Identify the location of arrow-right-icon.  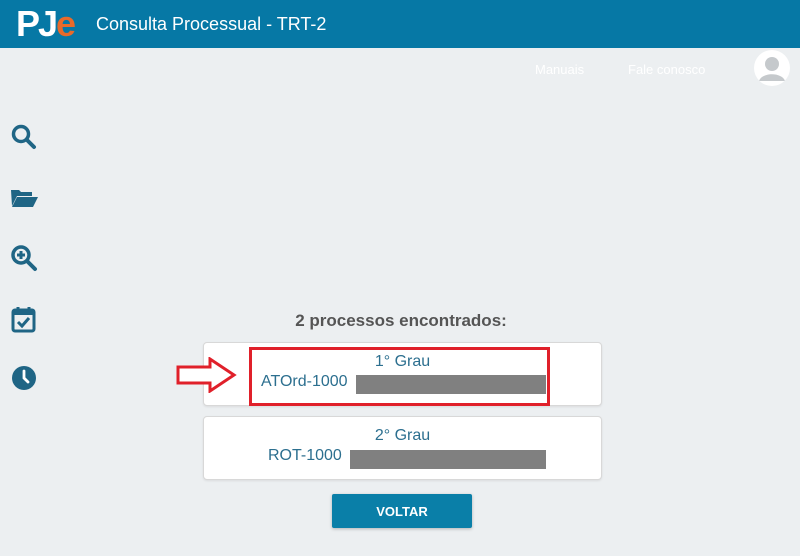
(208, 377).